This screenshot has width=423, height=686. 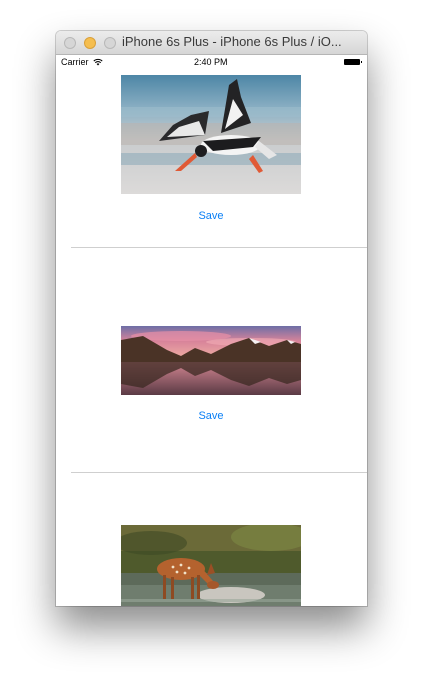 What do you see at coordinates (211, 134) in the screenshot?
I see `bird-skimmer-photo` at bounding box center [211, 134].